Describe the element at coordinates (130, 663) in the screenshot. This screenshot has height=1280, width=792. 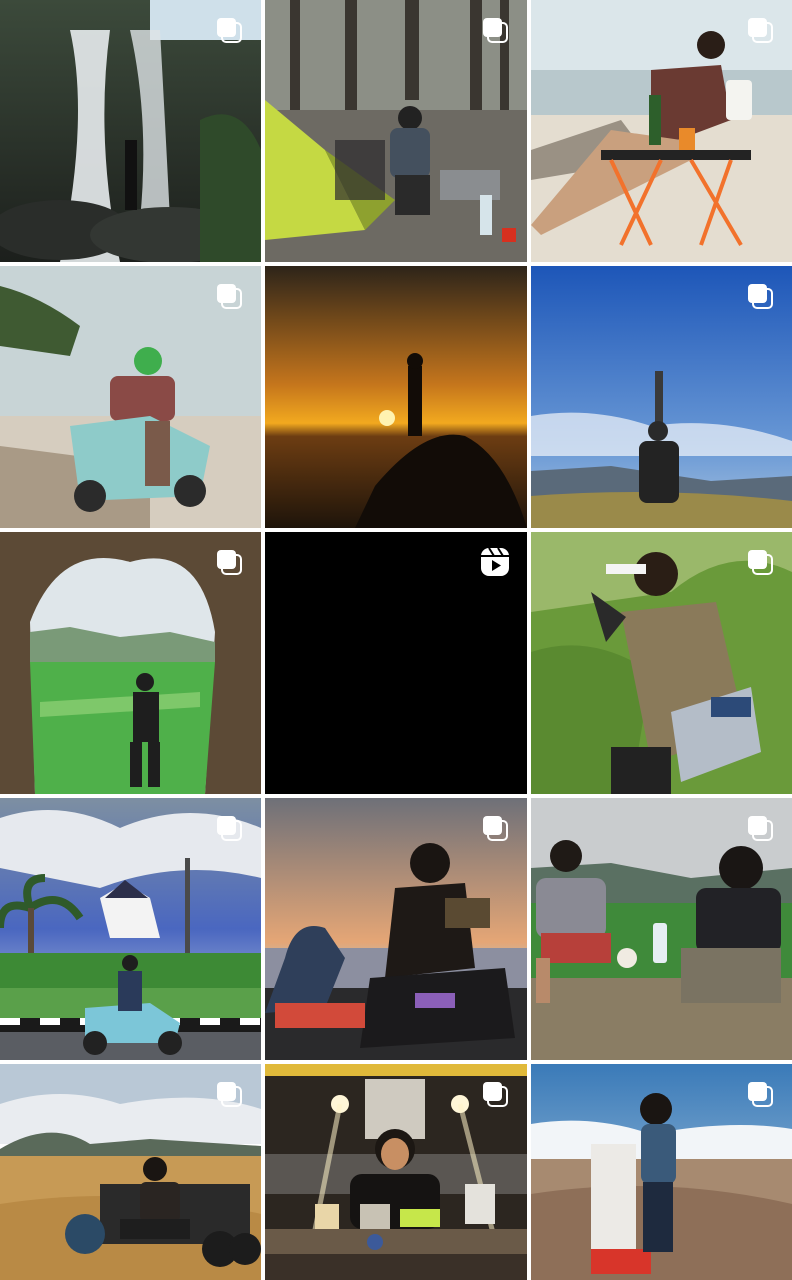
I see `post-tile-cave-view-rice-field` at that location.